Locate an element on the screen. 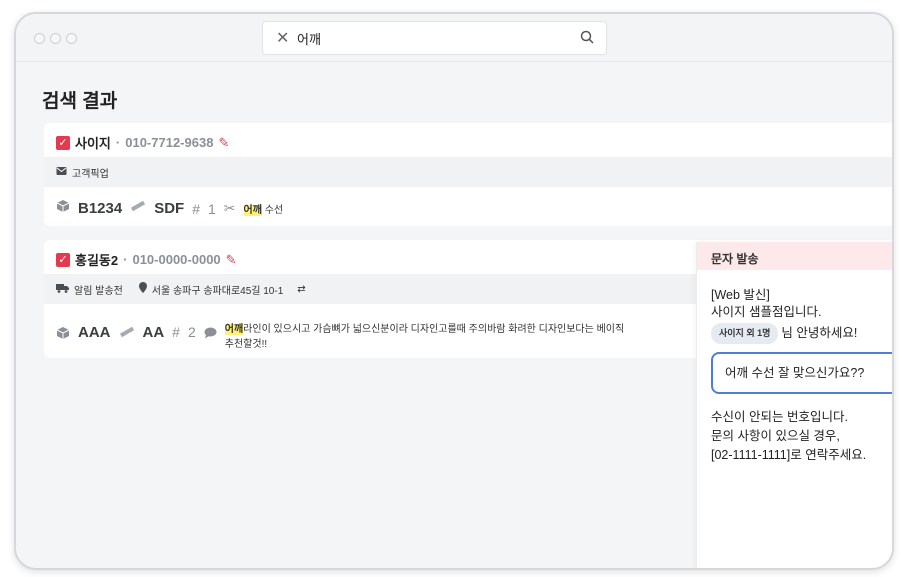 The image size is (902, 577). search-icon is located at coordinates (587, 39).